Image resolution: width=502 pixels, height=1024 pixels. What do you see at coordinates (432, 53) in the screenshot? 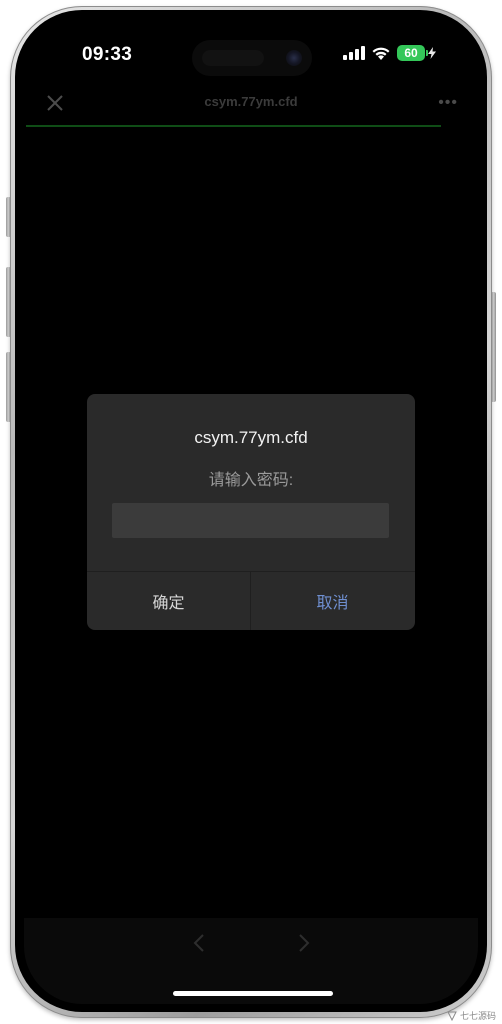
I see `bolt-icon` at bounding box center [432, 53].